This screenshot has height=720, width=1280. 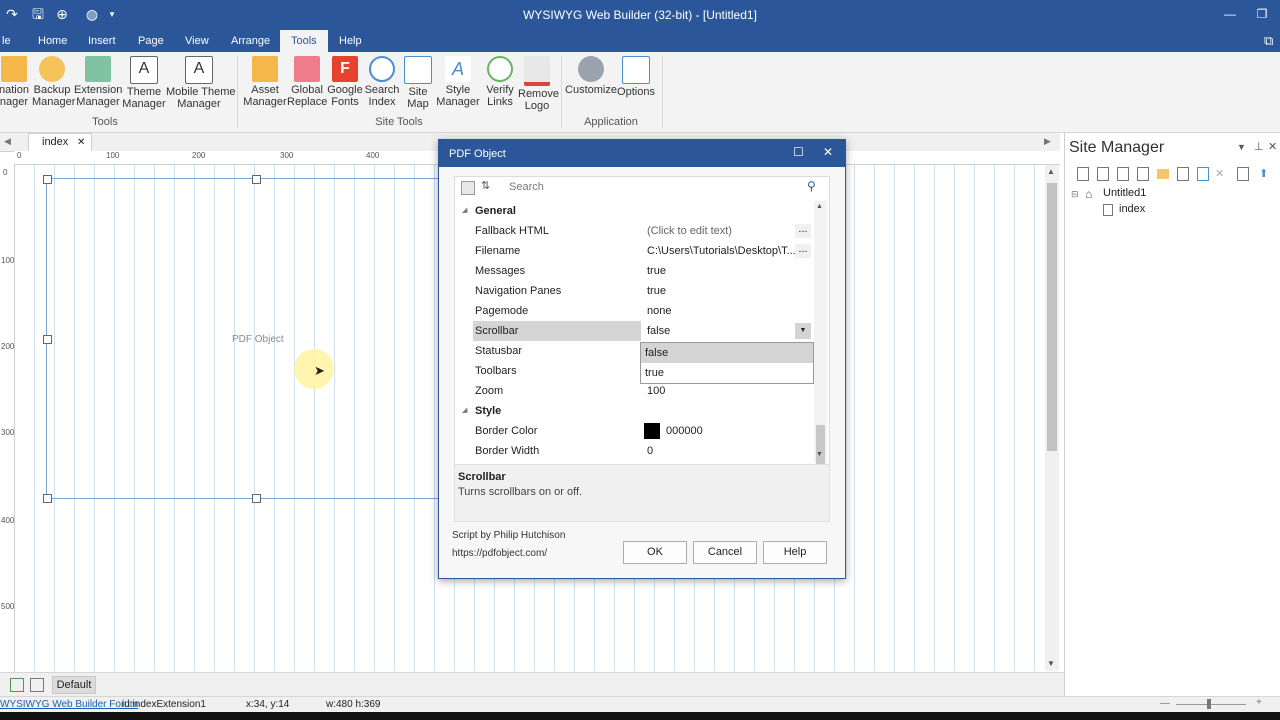 I want to click on folder-icon, so click(x=1163, y=174).